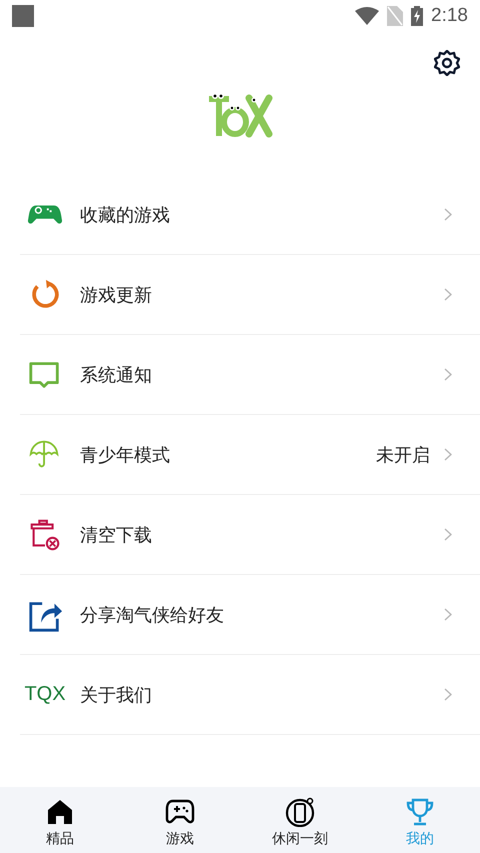 The height and width of the screenshot is (853, 480). I want to click on nav-tab: 游戏, so click(180, 820).